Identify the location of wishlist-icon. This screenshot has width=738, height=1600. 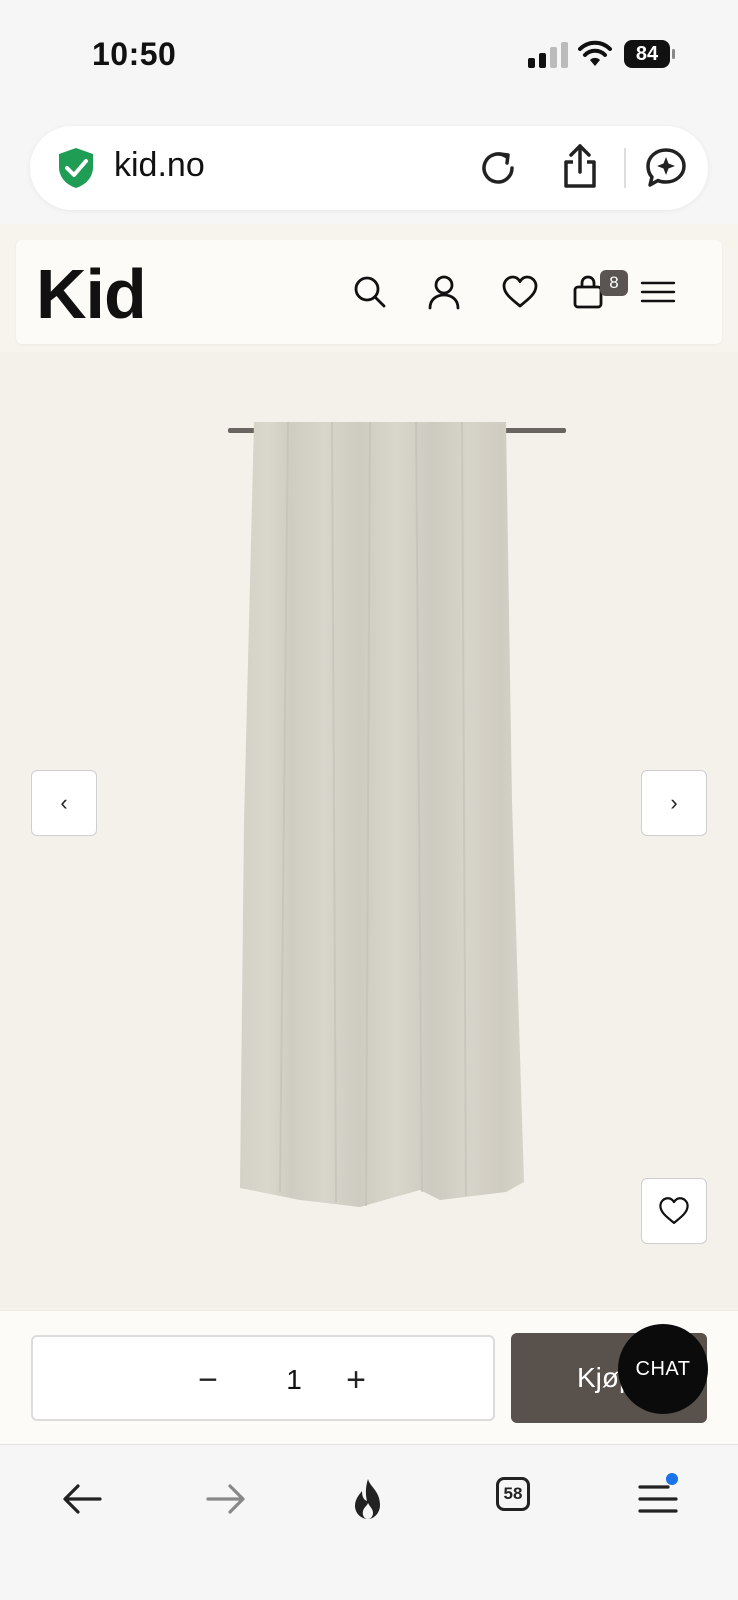
(520, 292).